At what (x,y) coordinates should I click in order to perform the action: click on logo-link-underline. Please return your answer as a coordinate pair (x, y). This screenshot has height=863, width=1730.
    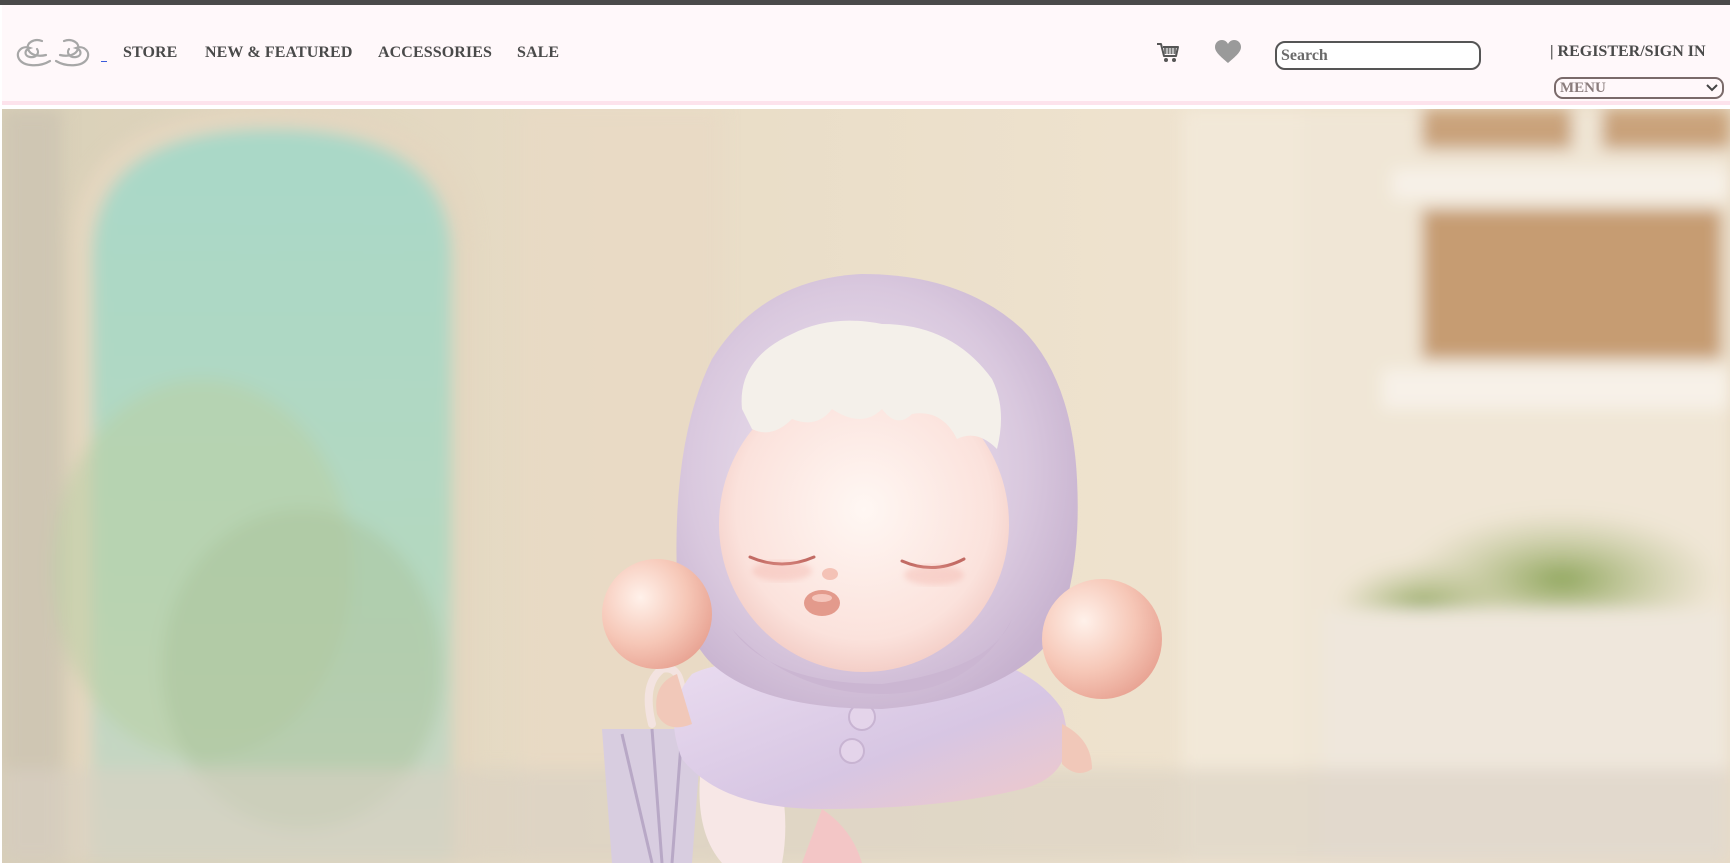
    Looking at the image, I should click on (104, 61).